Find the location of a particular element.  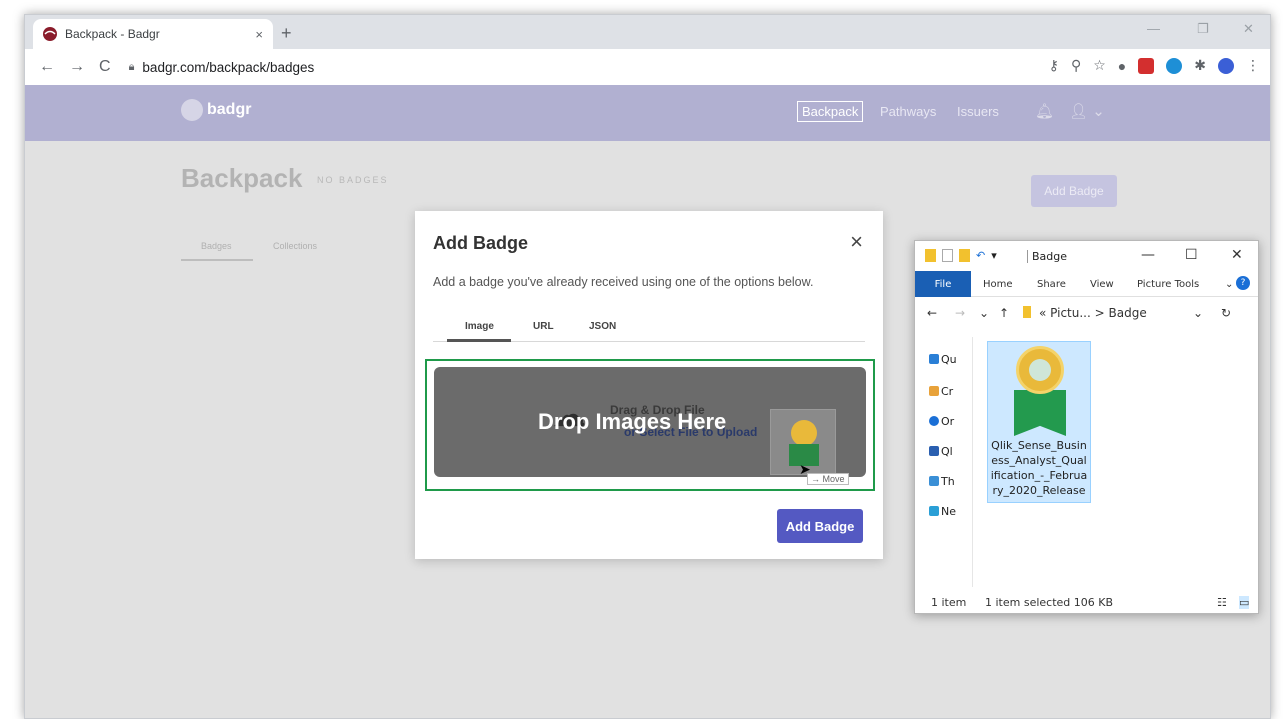

navigation-pane: Qu Cr Or Ql Th Ne is located at coordinates (944, 462).